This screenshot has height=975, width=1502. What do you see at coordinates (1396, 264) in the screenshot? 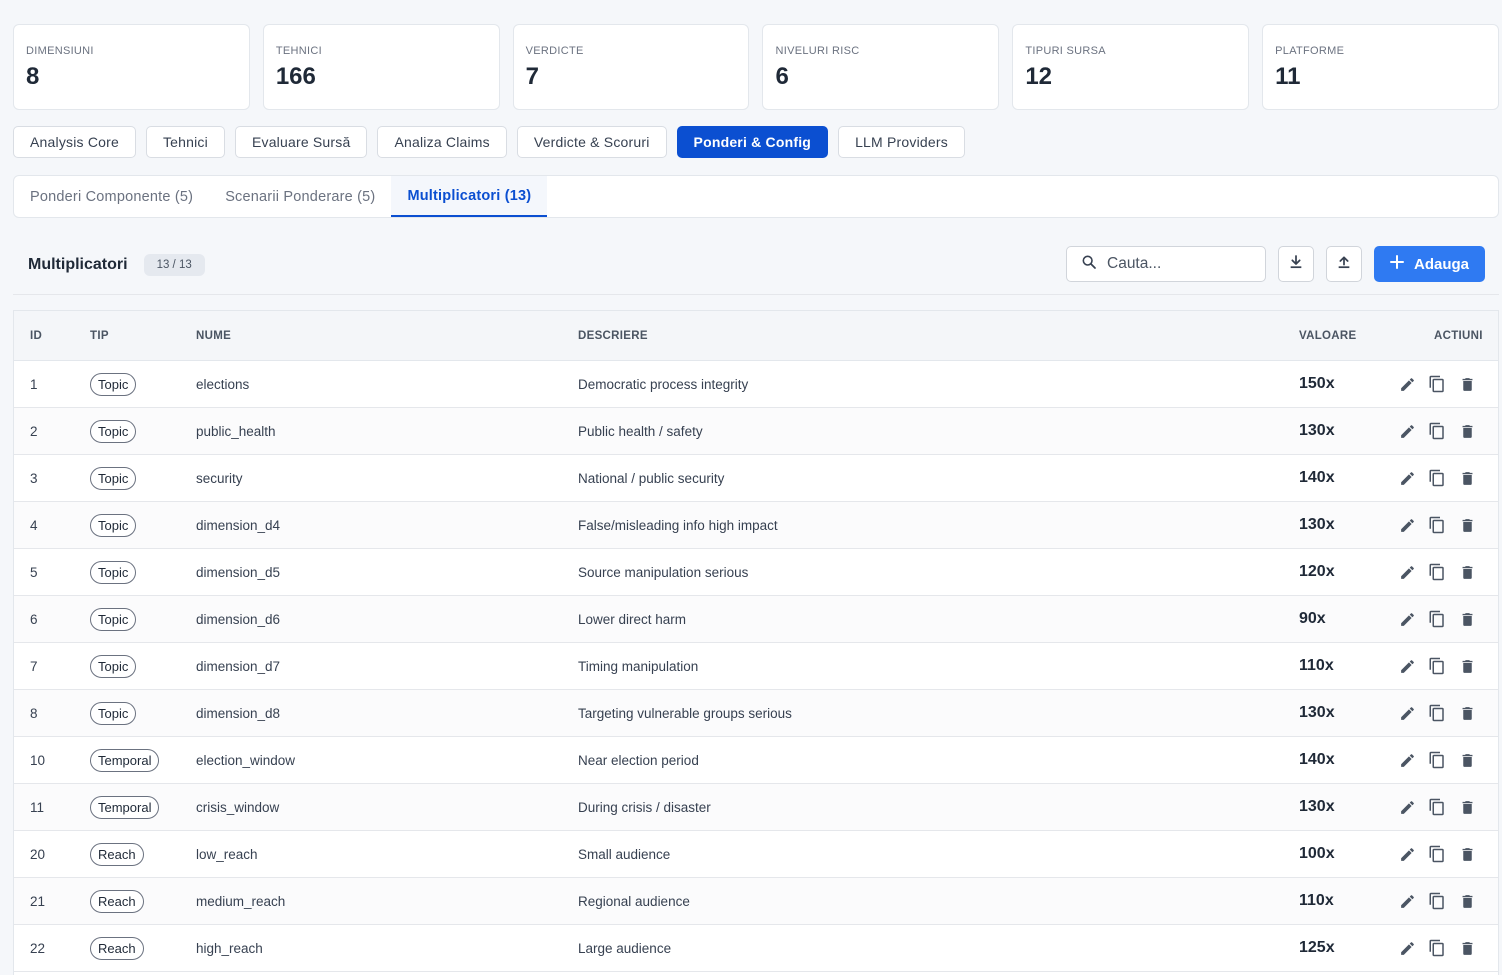
I see `plus-icon` at bounding box center [1396, 264].